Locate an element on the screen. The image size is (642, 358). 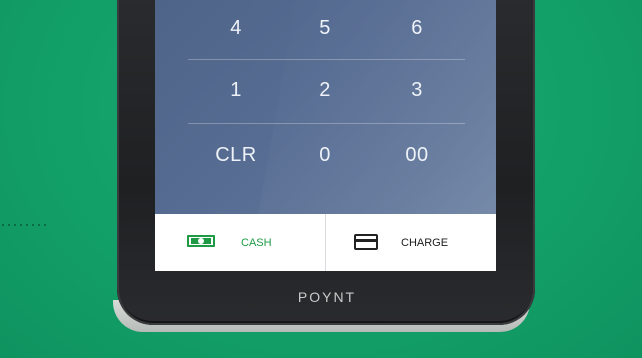
payment-actions-bar: CASH CHARGE is located at coordinates (325, 242).